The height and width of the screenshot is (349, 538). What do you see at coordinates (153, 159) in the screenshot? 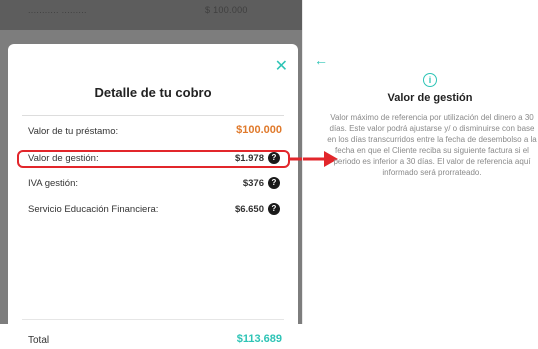
I see `highlight-box` at bounding box center [153, 159].